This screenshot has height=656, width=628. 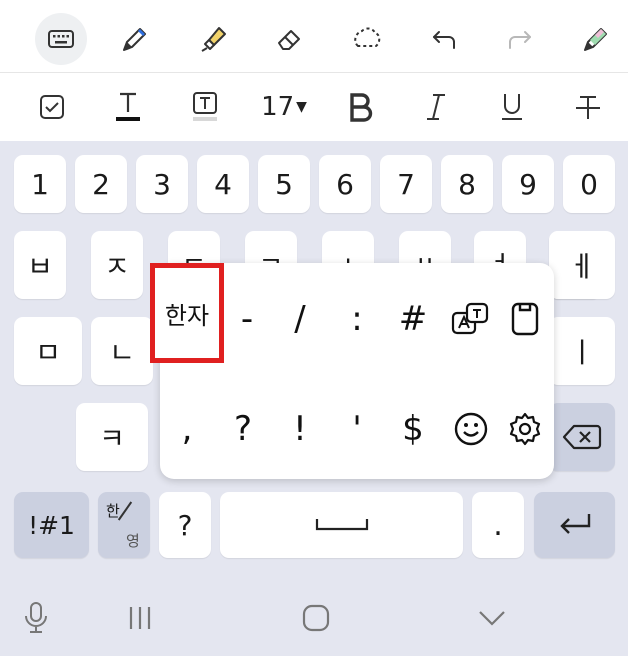 I want to click on checkbox-icon, so click(x=52, y=107).